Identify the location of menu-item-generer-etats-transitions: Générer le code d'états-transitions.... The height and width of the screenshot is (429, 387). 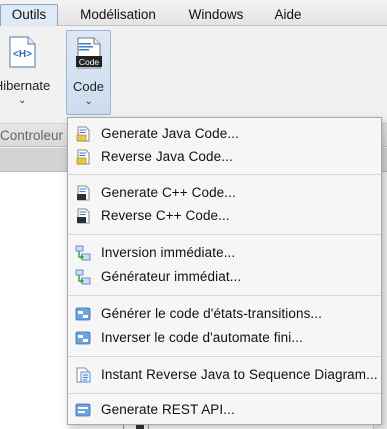
(224, 314).